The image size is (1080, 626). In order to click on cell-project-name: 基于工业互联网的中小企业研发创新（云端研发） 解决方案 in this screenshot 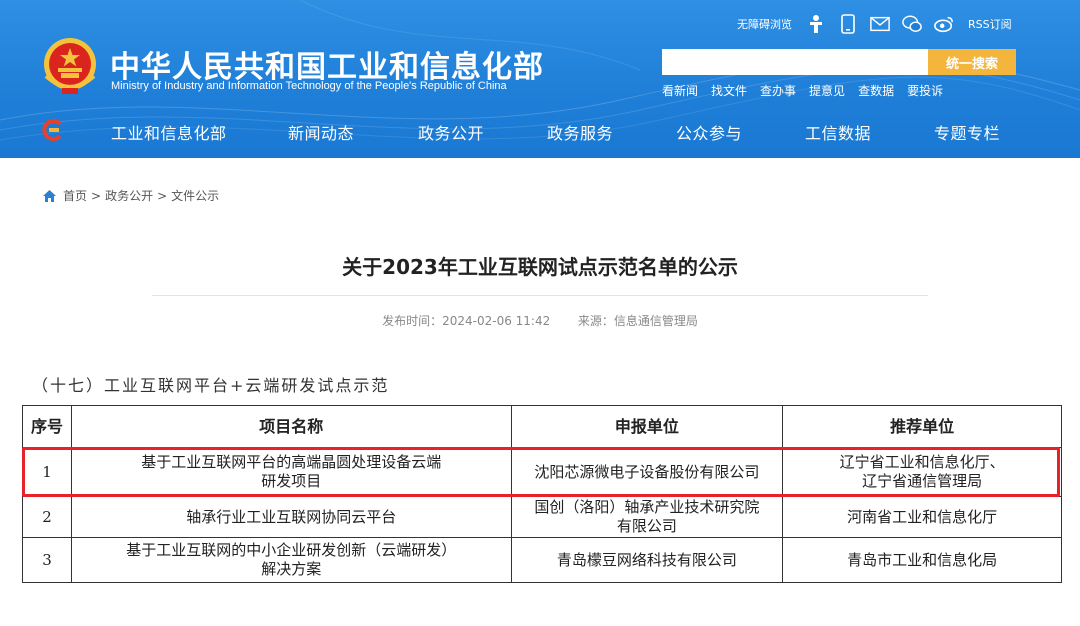, I will do `click(291, 560)`.